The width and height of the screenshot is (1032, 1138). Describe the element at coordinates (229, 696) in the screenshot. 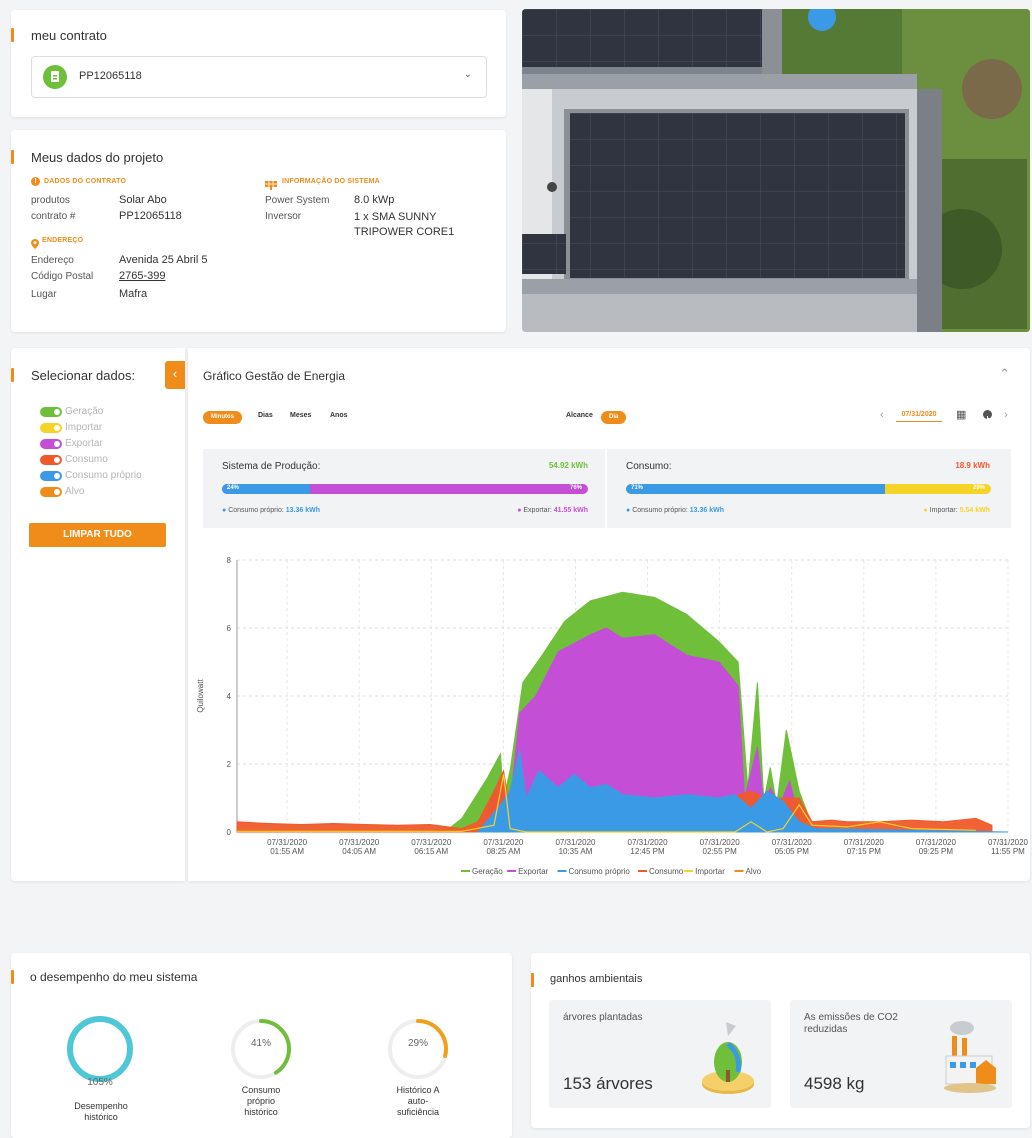

I see `y-tick-label: 4` at that location.